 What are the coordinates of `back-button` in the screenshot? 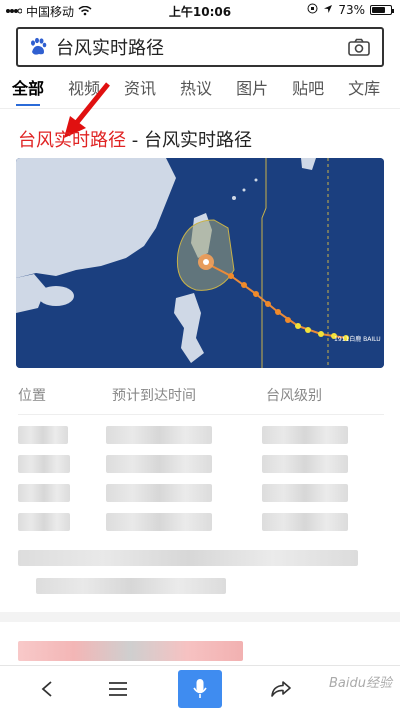 It's located at (47, 688).